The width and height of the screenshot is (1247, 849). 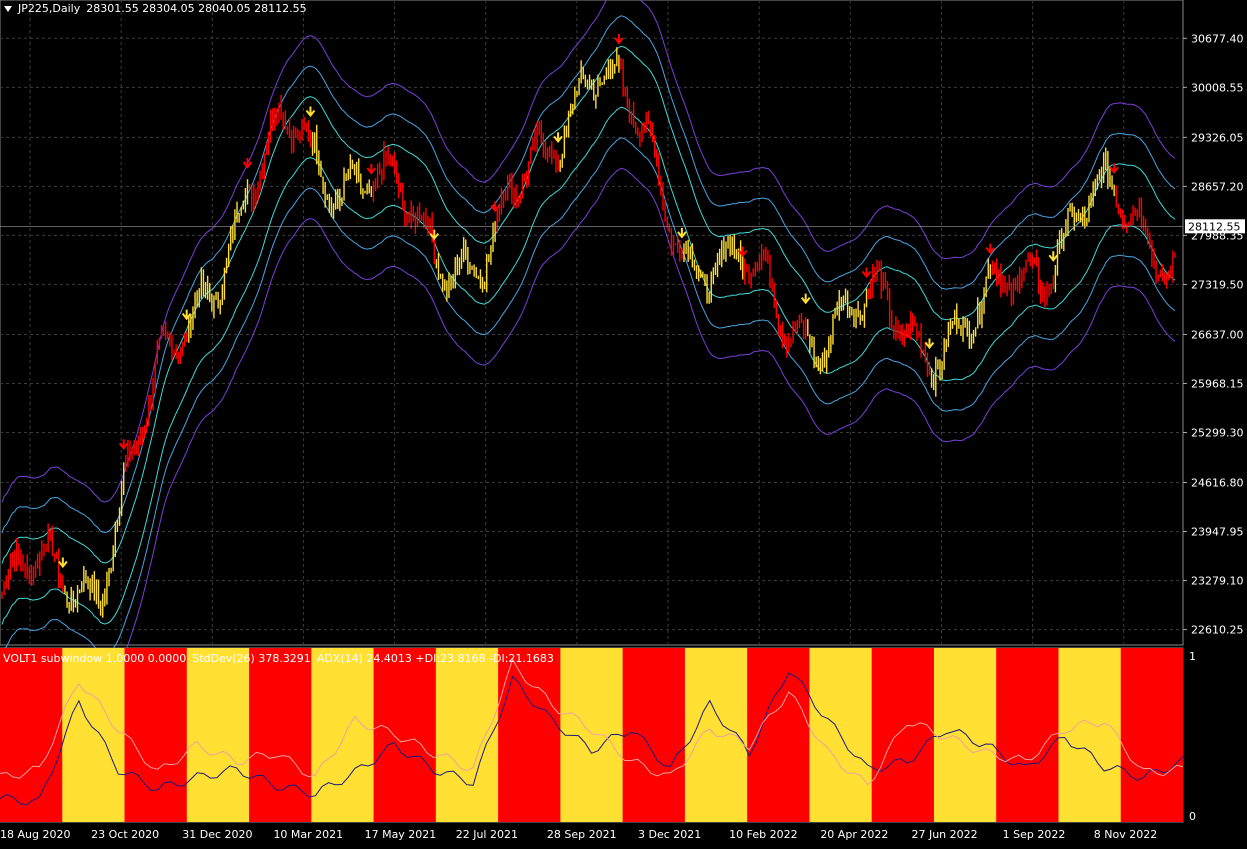 I want to click on date-tick-label: 17 May 2021, so click(x=401, y=834).